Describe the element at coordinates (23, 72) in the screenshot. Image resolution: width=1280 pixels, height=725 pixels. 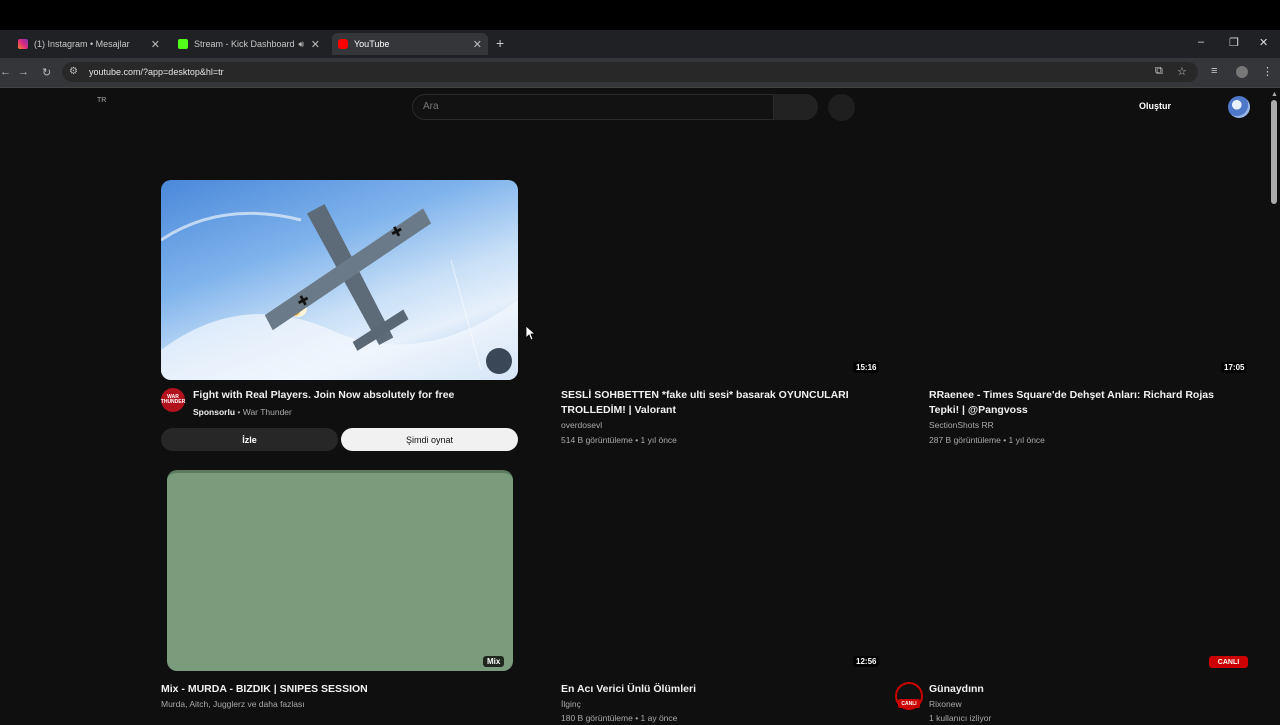
I see `forward-button: →` at that location.